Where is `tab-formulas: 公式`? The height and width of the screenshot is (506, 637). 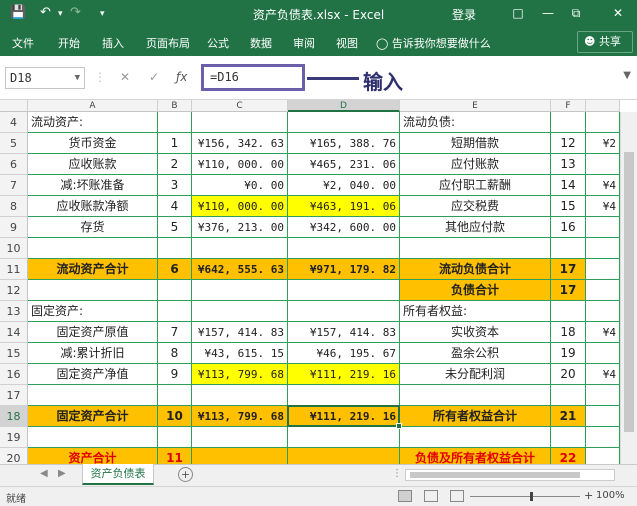 tab-formulas: 公式 is located at coordinates (218, 43).